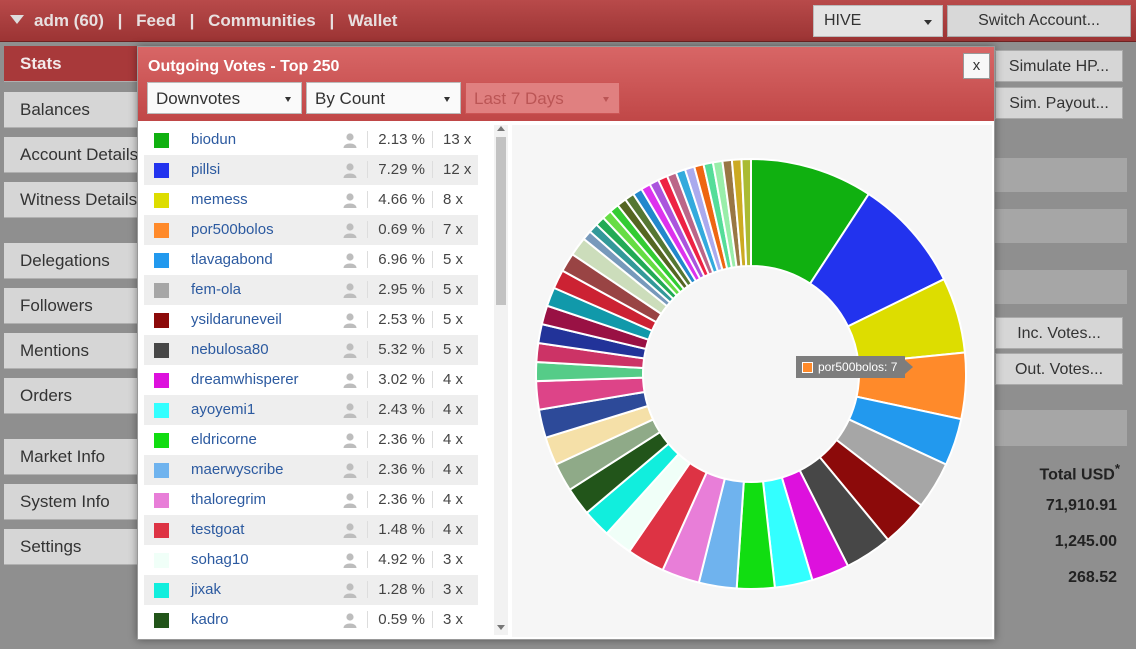  I want to click on sidebar-item-orders: Orders, so click(74, 396).